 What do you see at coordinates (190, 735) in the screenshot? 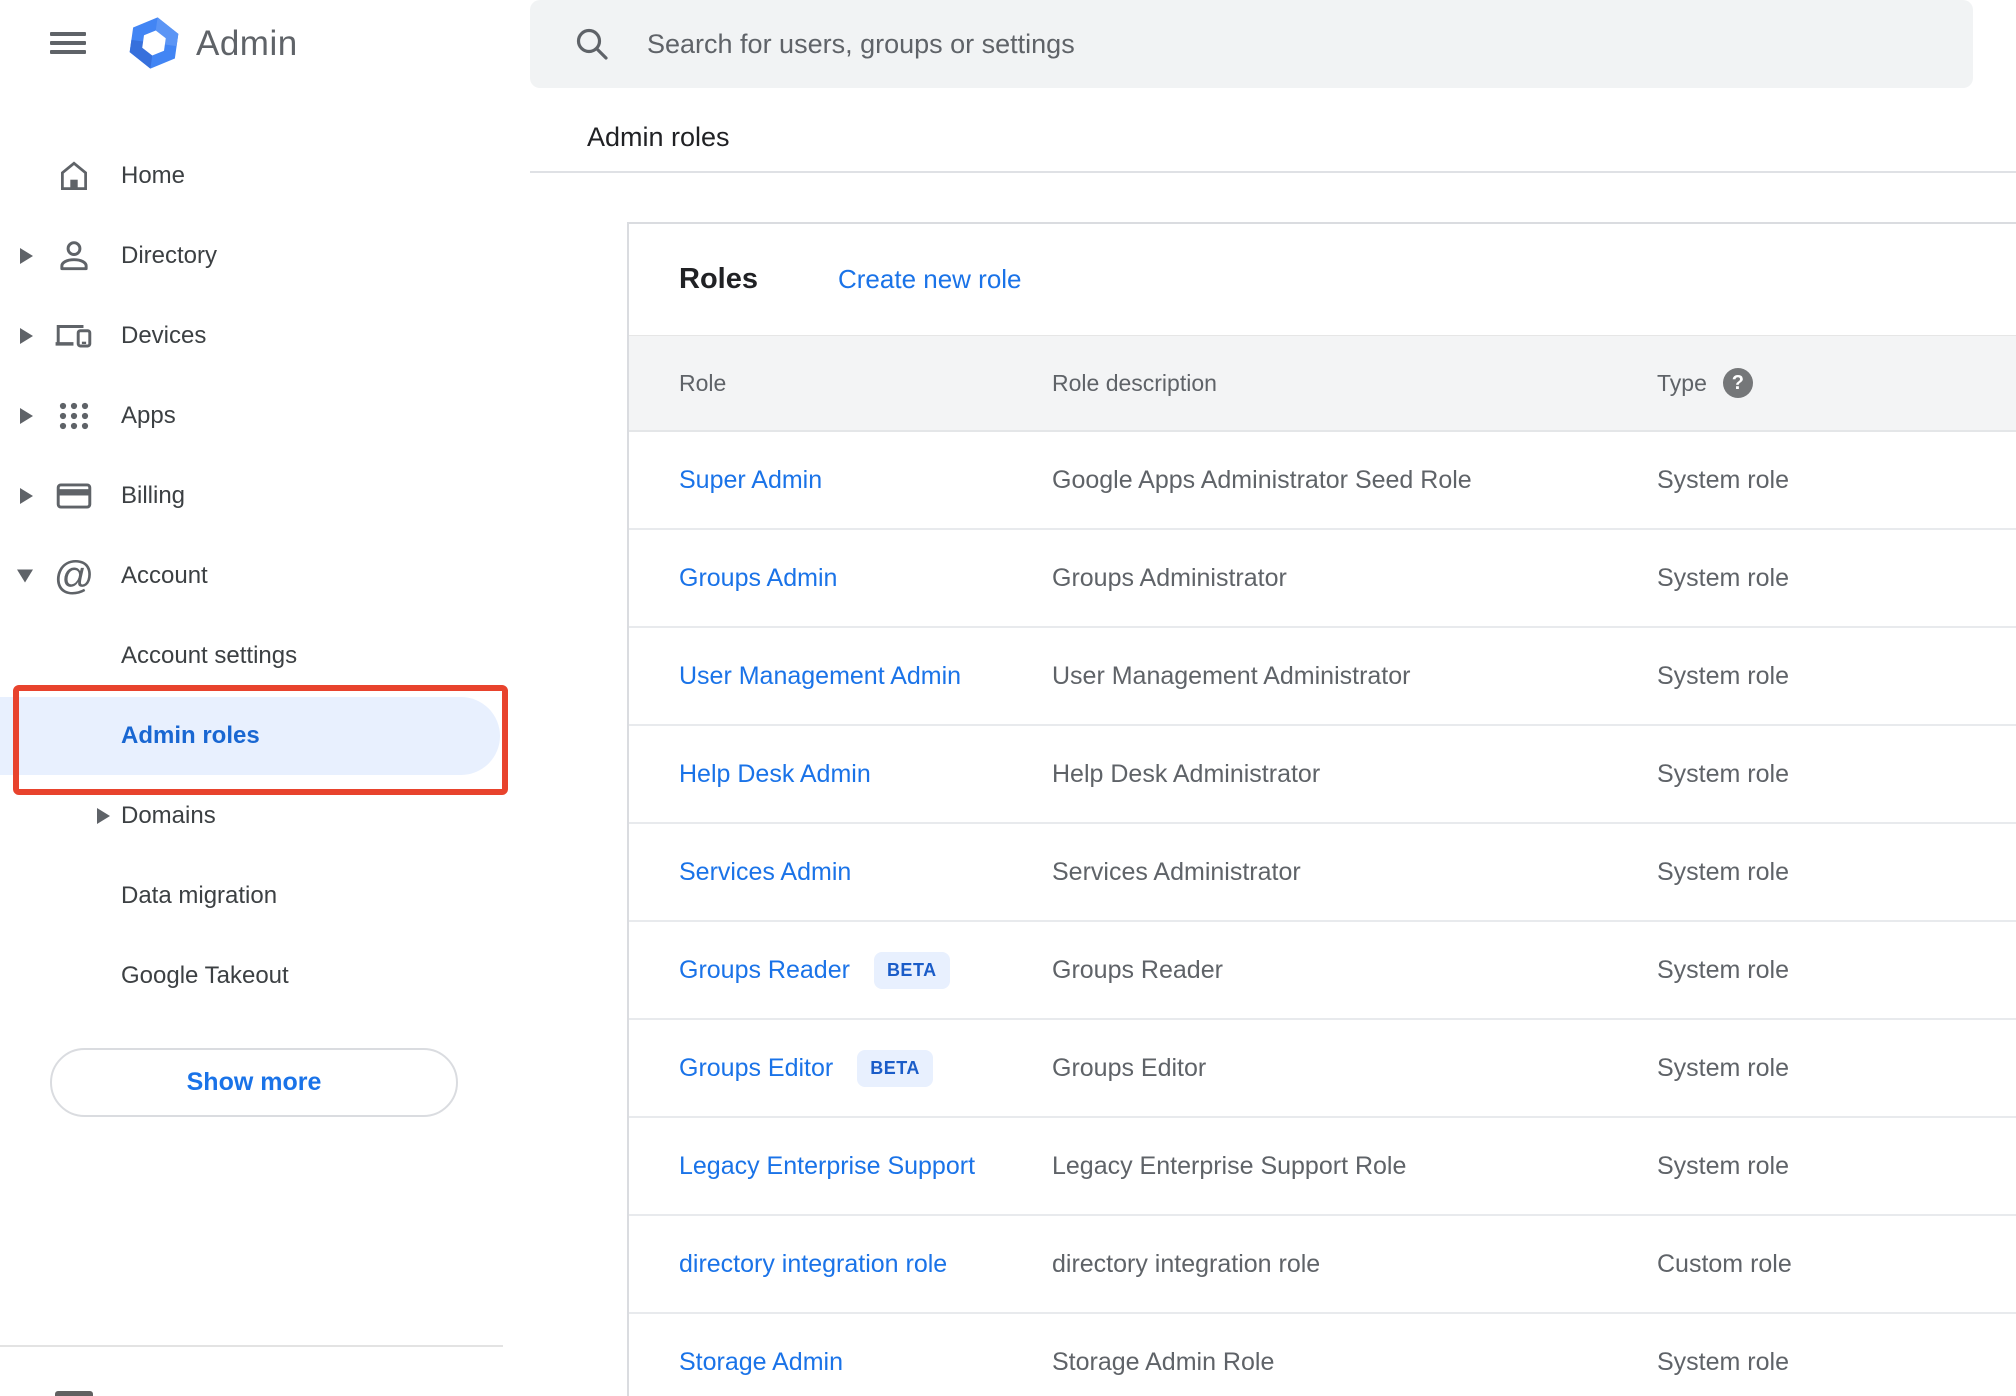
I see `sidebar-item-label: Admin roles` at bounding box center [190, 735].